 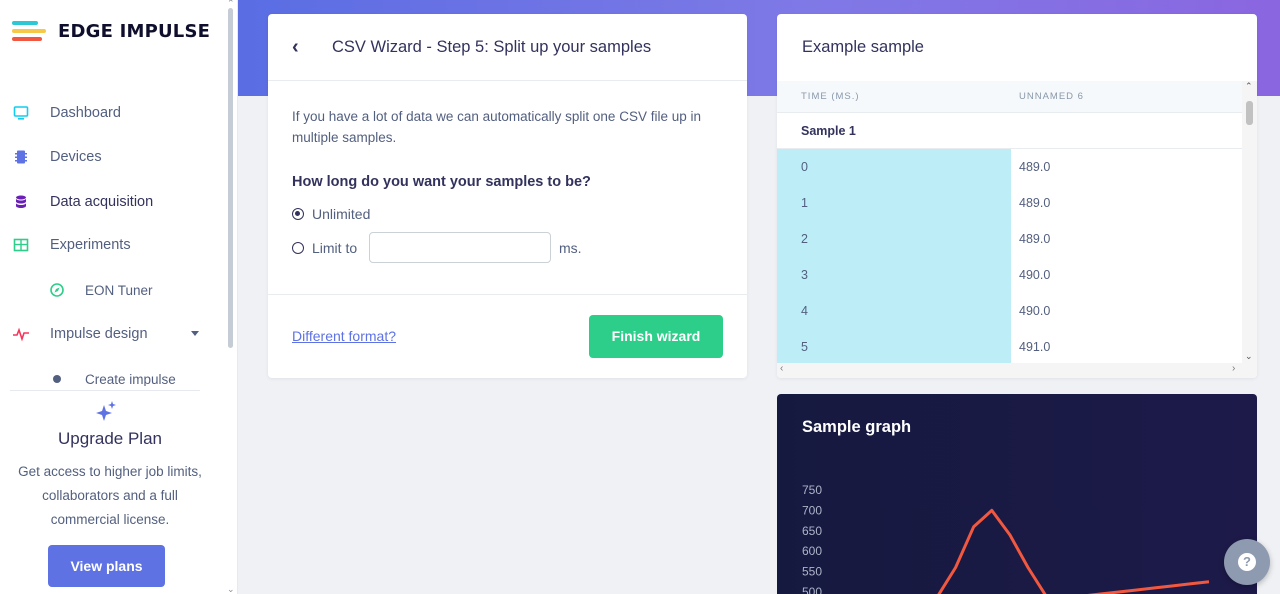 I want to click on y-tick-label: 550, so click(x=812, y=572).